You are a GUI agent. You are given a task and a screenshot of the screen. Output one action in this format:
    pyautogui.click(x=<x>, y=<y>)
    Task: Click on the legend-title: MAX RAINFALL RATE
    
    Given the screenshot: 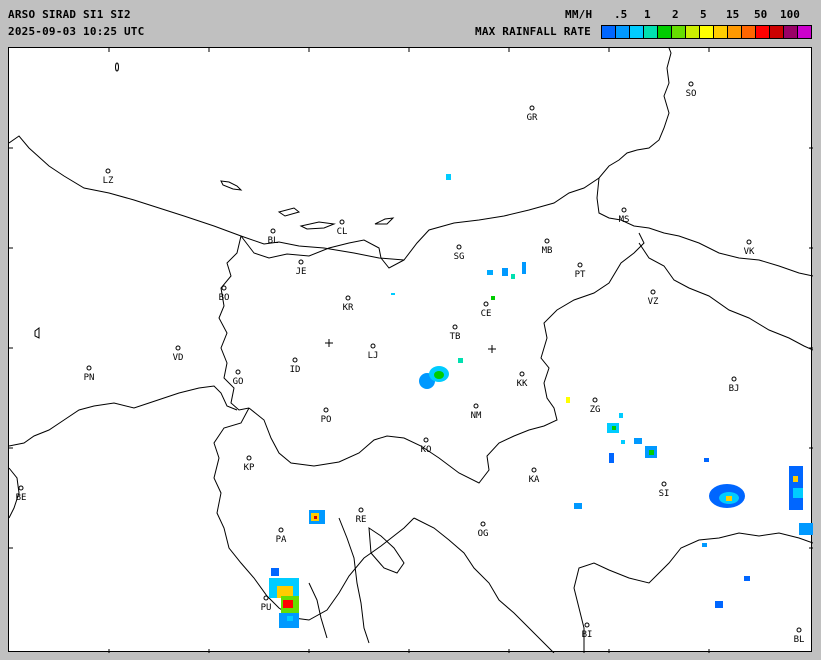 What is the action you would take?
    pyautogui.click(x=533, y=31)
    